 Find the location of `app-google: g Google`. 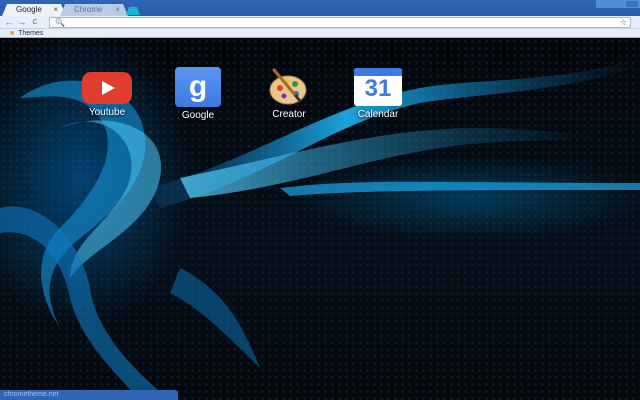

app-google: g Google is located at coordinates (198, 94).